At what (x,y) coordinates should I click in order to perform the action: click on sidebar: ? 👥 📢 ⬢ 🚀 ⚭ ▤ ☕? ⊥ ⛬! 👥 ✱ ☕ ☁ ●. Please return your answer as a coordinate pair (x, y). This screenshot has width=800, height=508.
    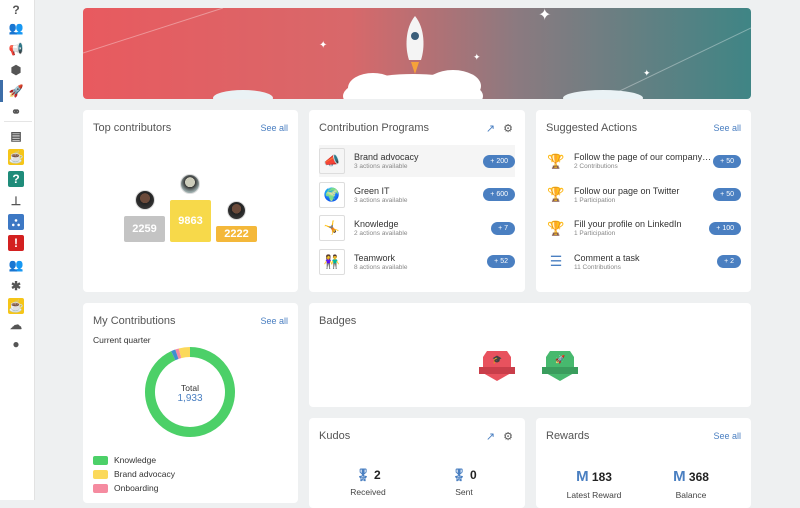
    Looking at the image, I should click on (17, 250).